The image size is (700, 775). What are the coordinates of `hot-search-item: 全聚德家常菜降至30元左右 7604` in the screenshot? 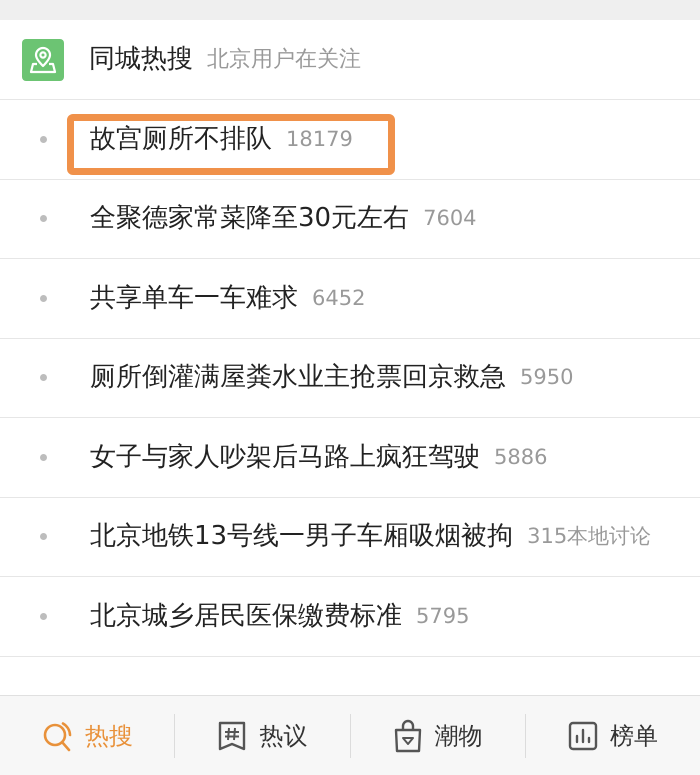 It's located at (350, 219).